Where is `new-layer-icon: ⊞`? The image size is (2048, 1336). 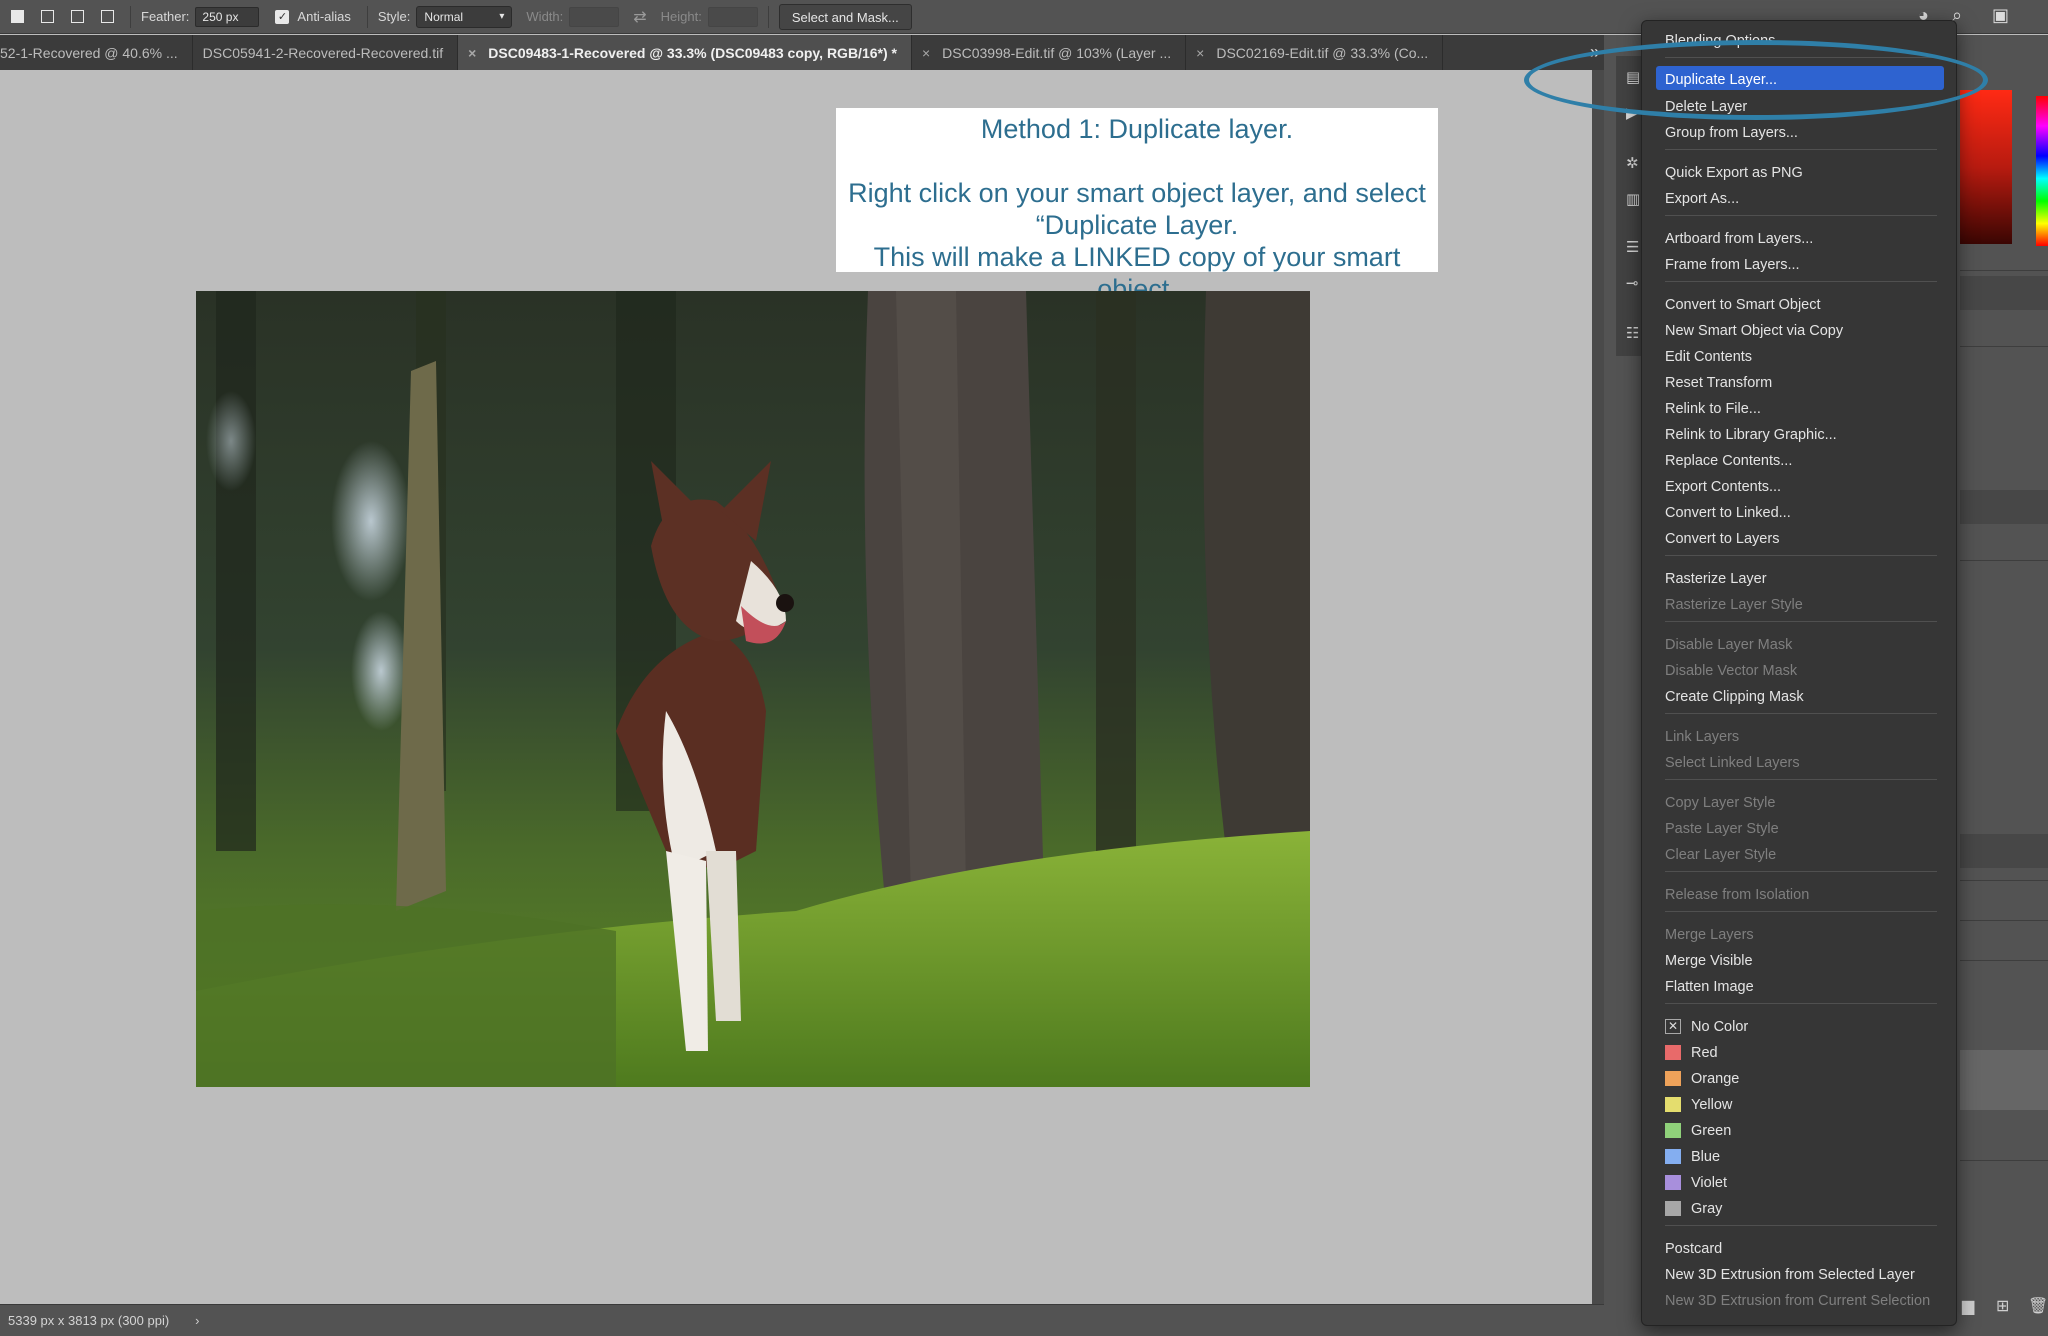
new-layer-icon: ⊞ is located at coordinates (2002, 1306).